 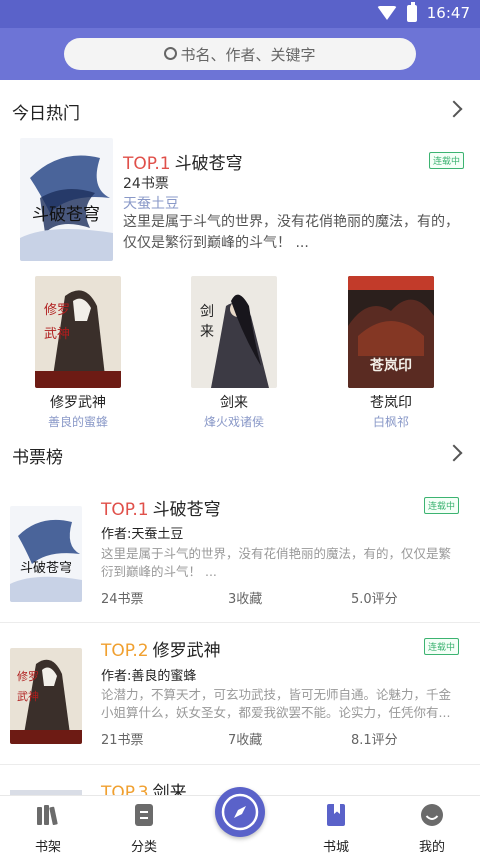 I want to click on svg-text: 剑, so click(x=207, y=312).